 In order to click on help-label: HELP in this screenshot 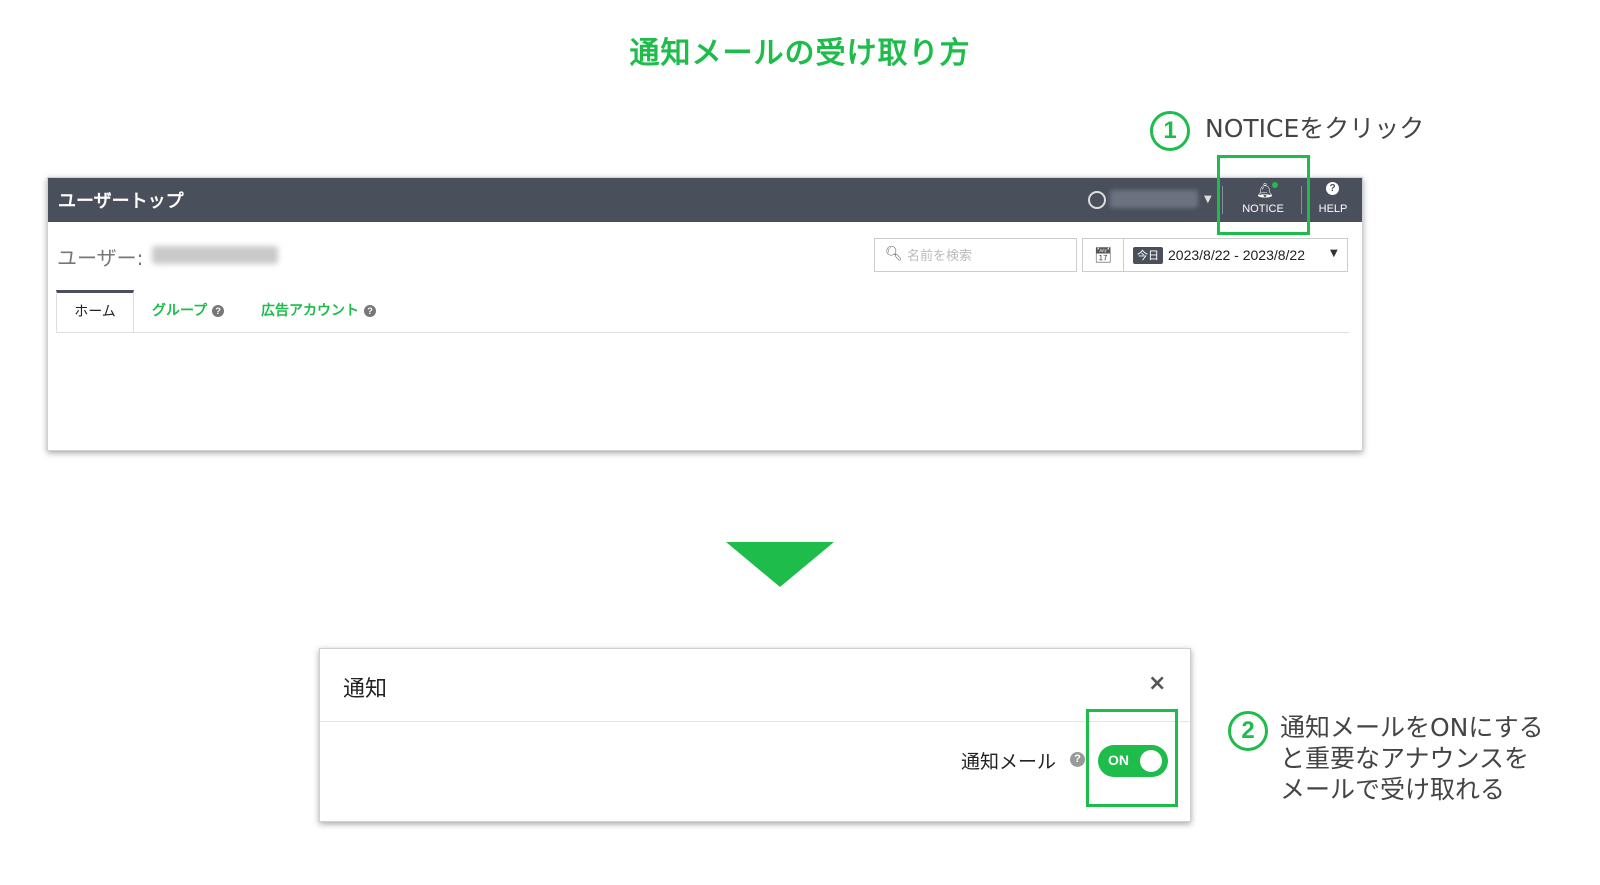, I will do `click(1333, 209)`.